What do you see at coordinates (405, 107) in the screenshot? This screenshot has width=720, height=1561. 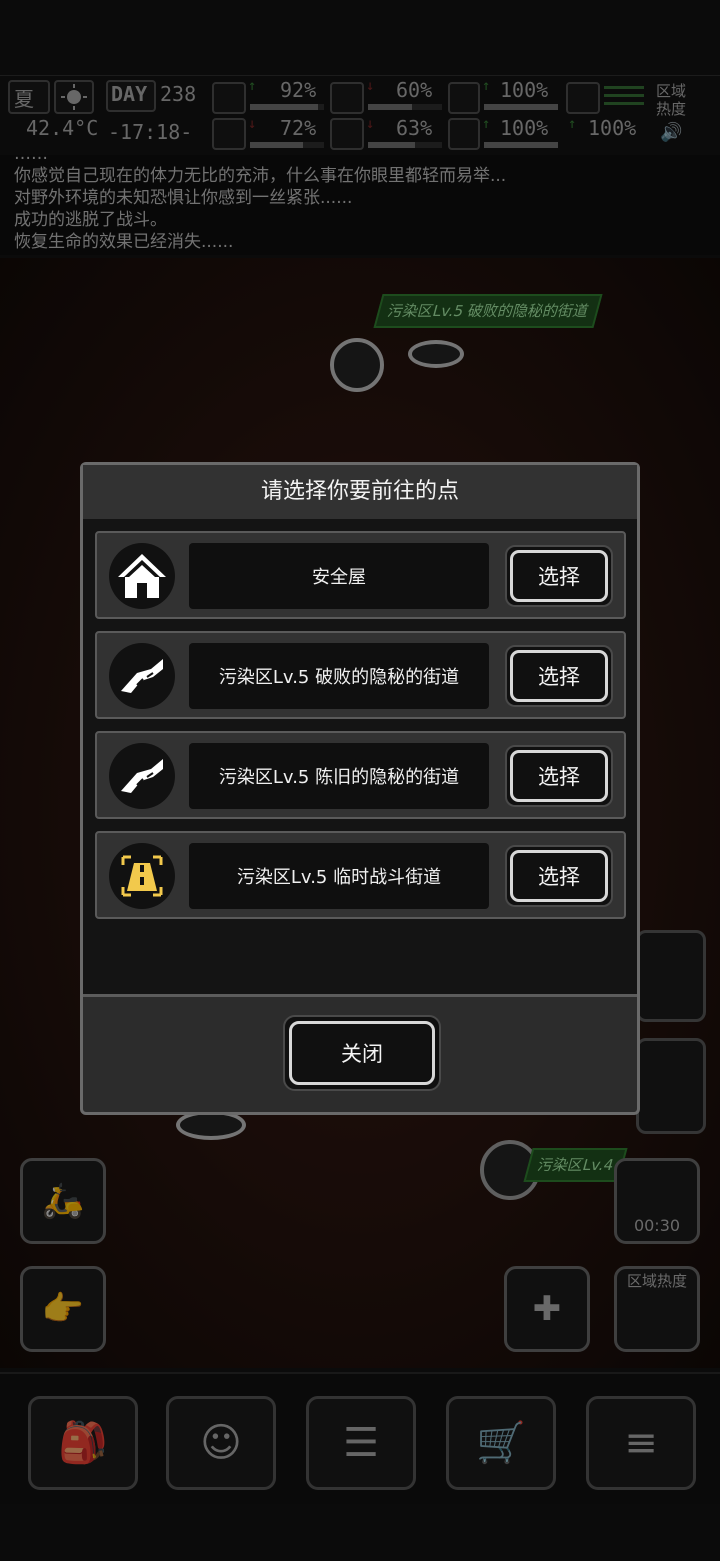 I see `food-bar` at bounding box center [405, 107].